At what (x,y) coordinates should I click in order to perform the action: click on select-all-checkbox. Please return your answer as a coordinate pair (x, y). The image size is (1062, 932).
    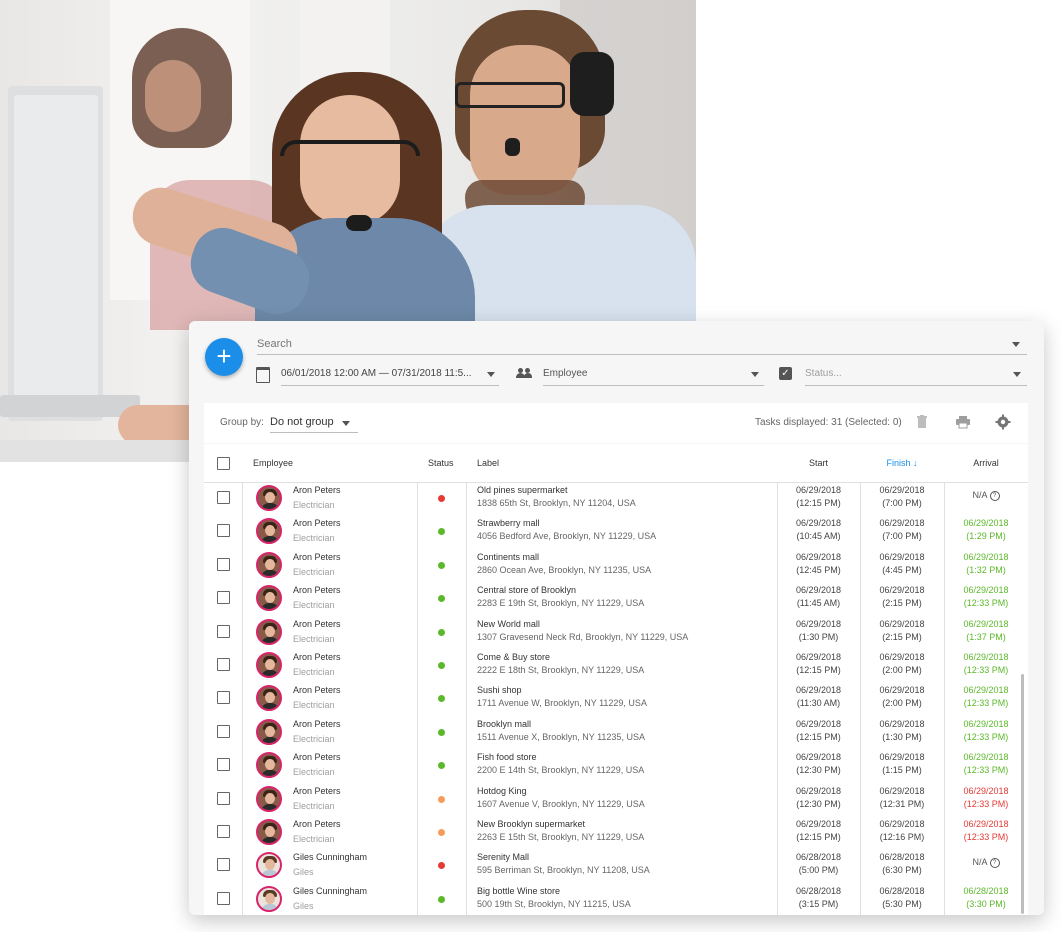
    Looking at the image, I should click on (223, 463).